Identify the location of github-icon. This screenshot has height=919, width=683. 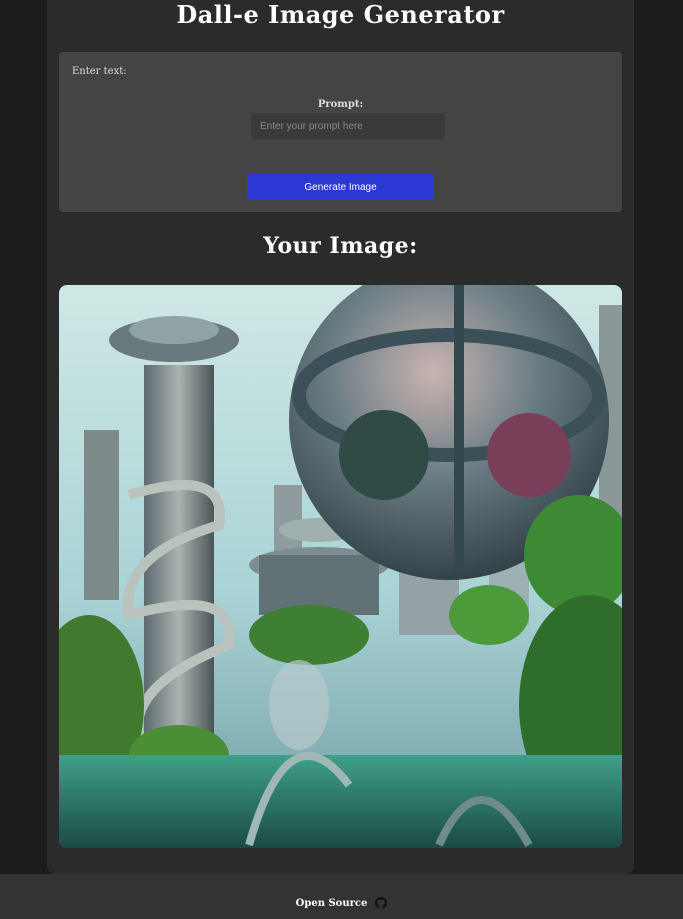
(381, 903).